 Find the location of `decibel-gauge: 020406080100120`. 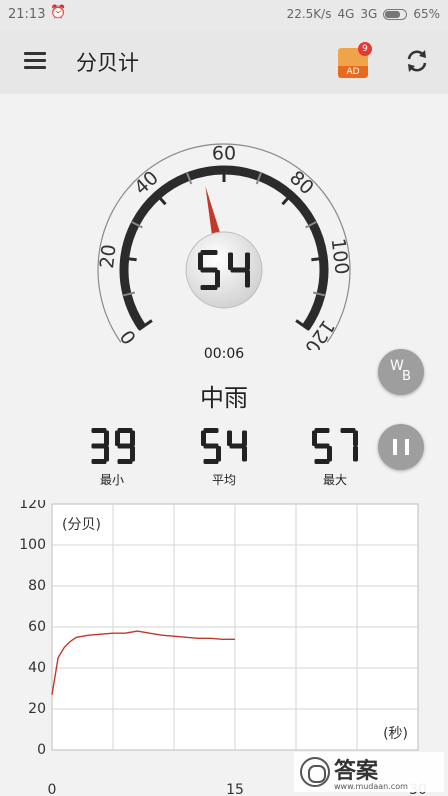

decibel-gauge: 020406080100120 is located at coordinates (224, 247).